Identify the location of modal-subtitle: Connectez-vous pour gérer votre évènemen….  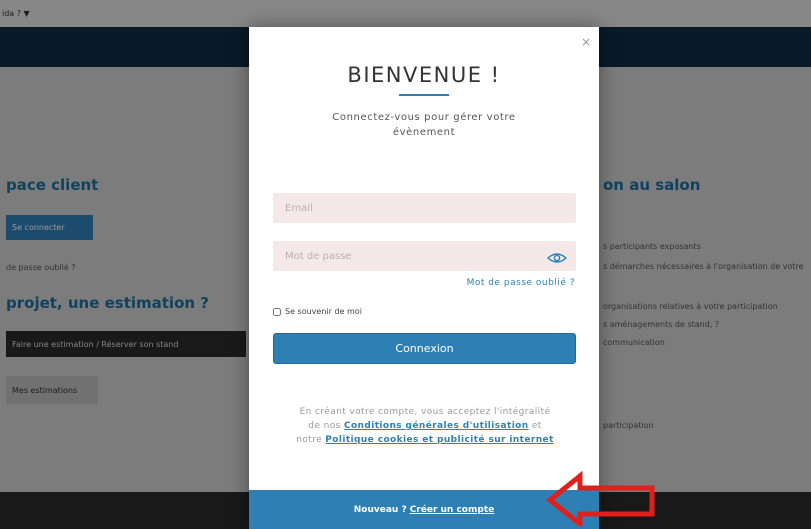
(424, 125).